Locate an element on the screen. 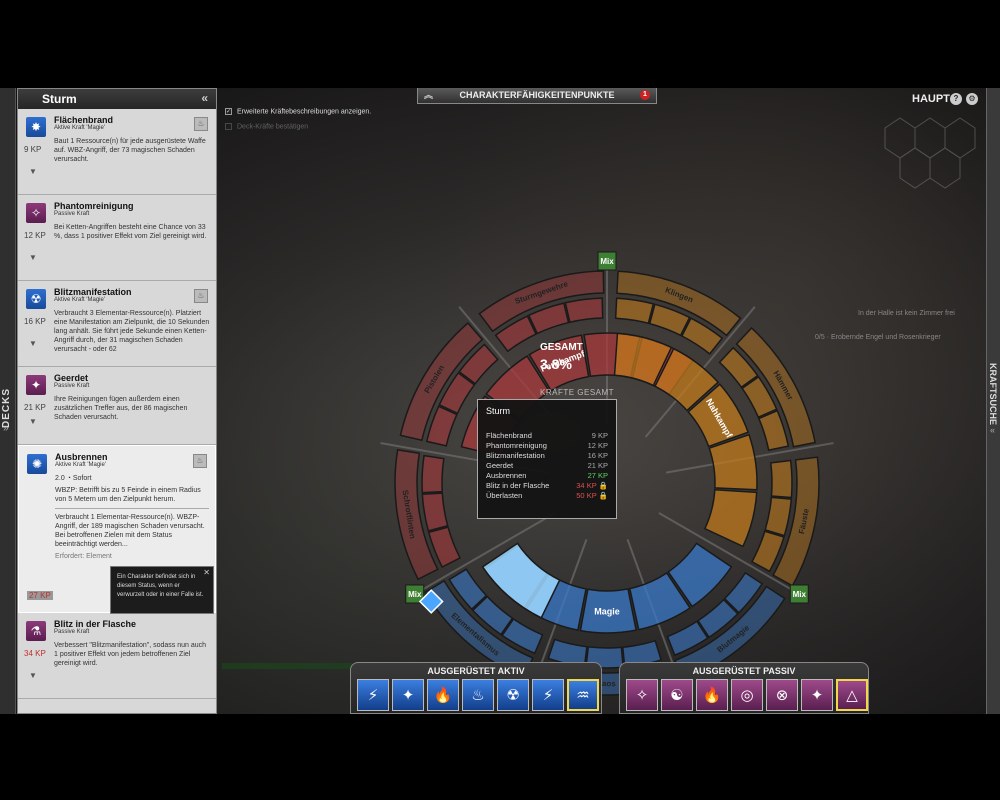  power-cost: 16 KP is located at coordinates (35, 321).